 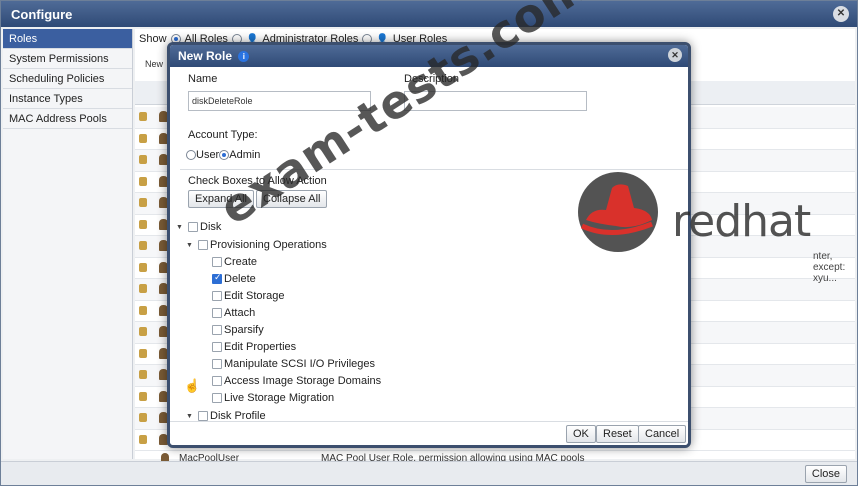 I want to click on edit-properties-label: Edit Properties, so click(x=260, y=347).